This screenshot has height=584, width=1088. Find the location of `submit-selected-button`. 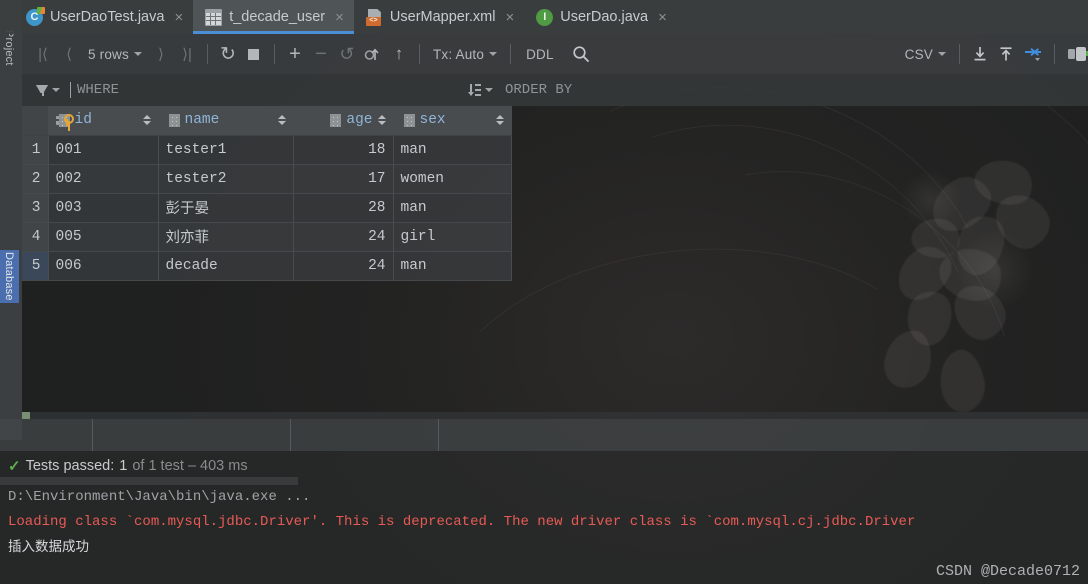

submit-selected-button is located at coordinates (373, 54).